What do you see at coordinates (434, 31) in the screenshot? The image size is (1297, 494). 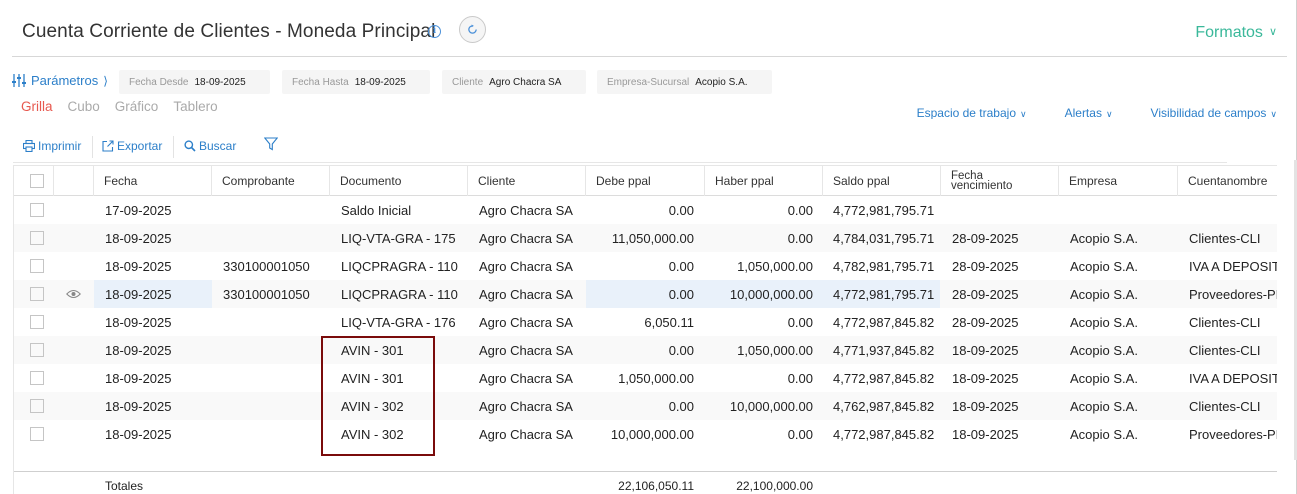 I see `info-icon: i` at bounding box center [434, 31].